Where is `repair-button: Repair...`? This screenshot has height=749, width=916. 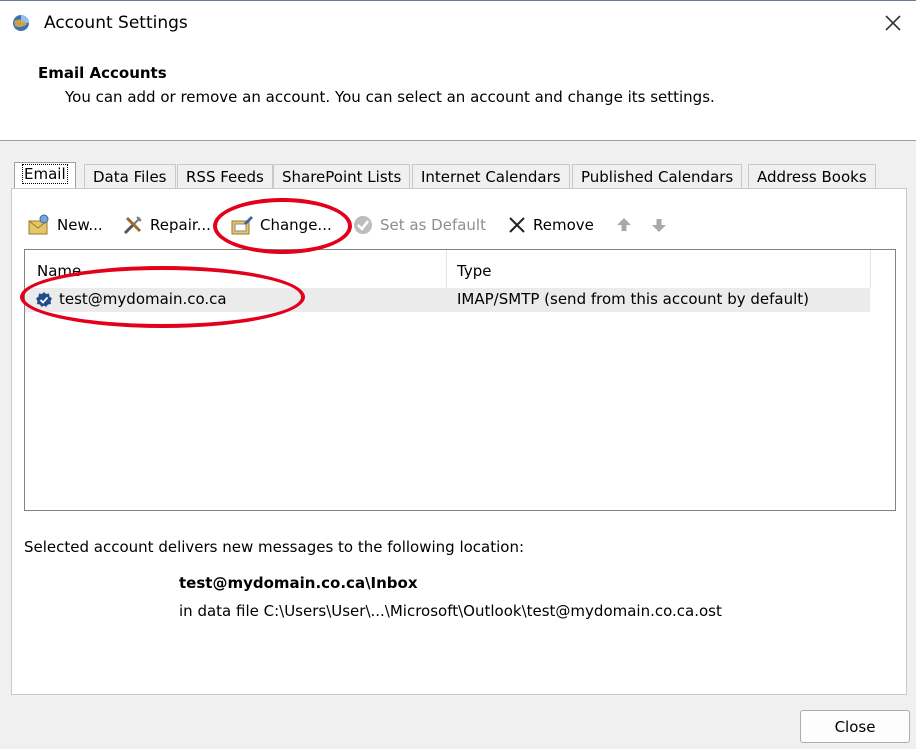 repair-button: Repair... is located at coordinates (166, 225).